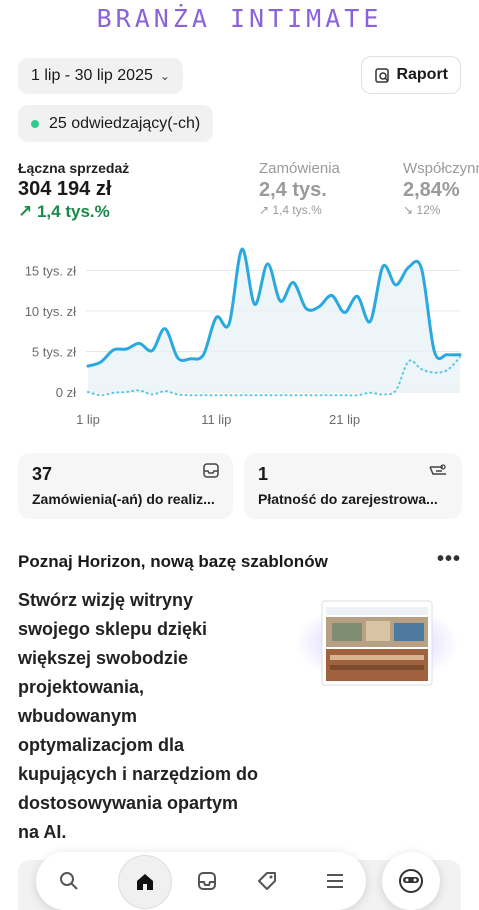 This screenshot has width=479, height=910. I want to click on card-number: 1, so click(263, 474).